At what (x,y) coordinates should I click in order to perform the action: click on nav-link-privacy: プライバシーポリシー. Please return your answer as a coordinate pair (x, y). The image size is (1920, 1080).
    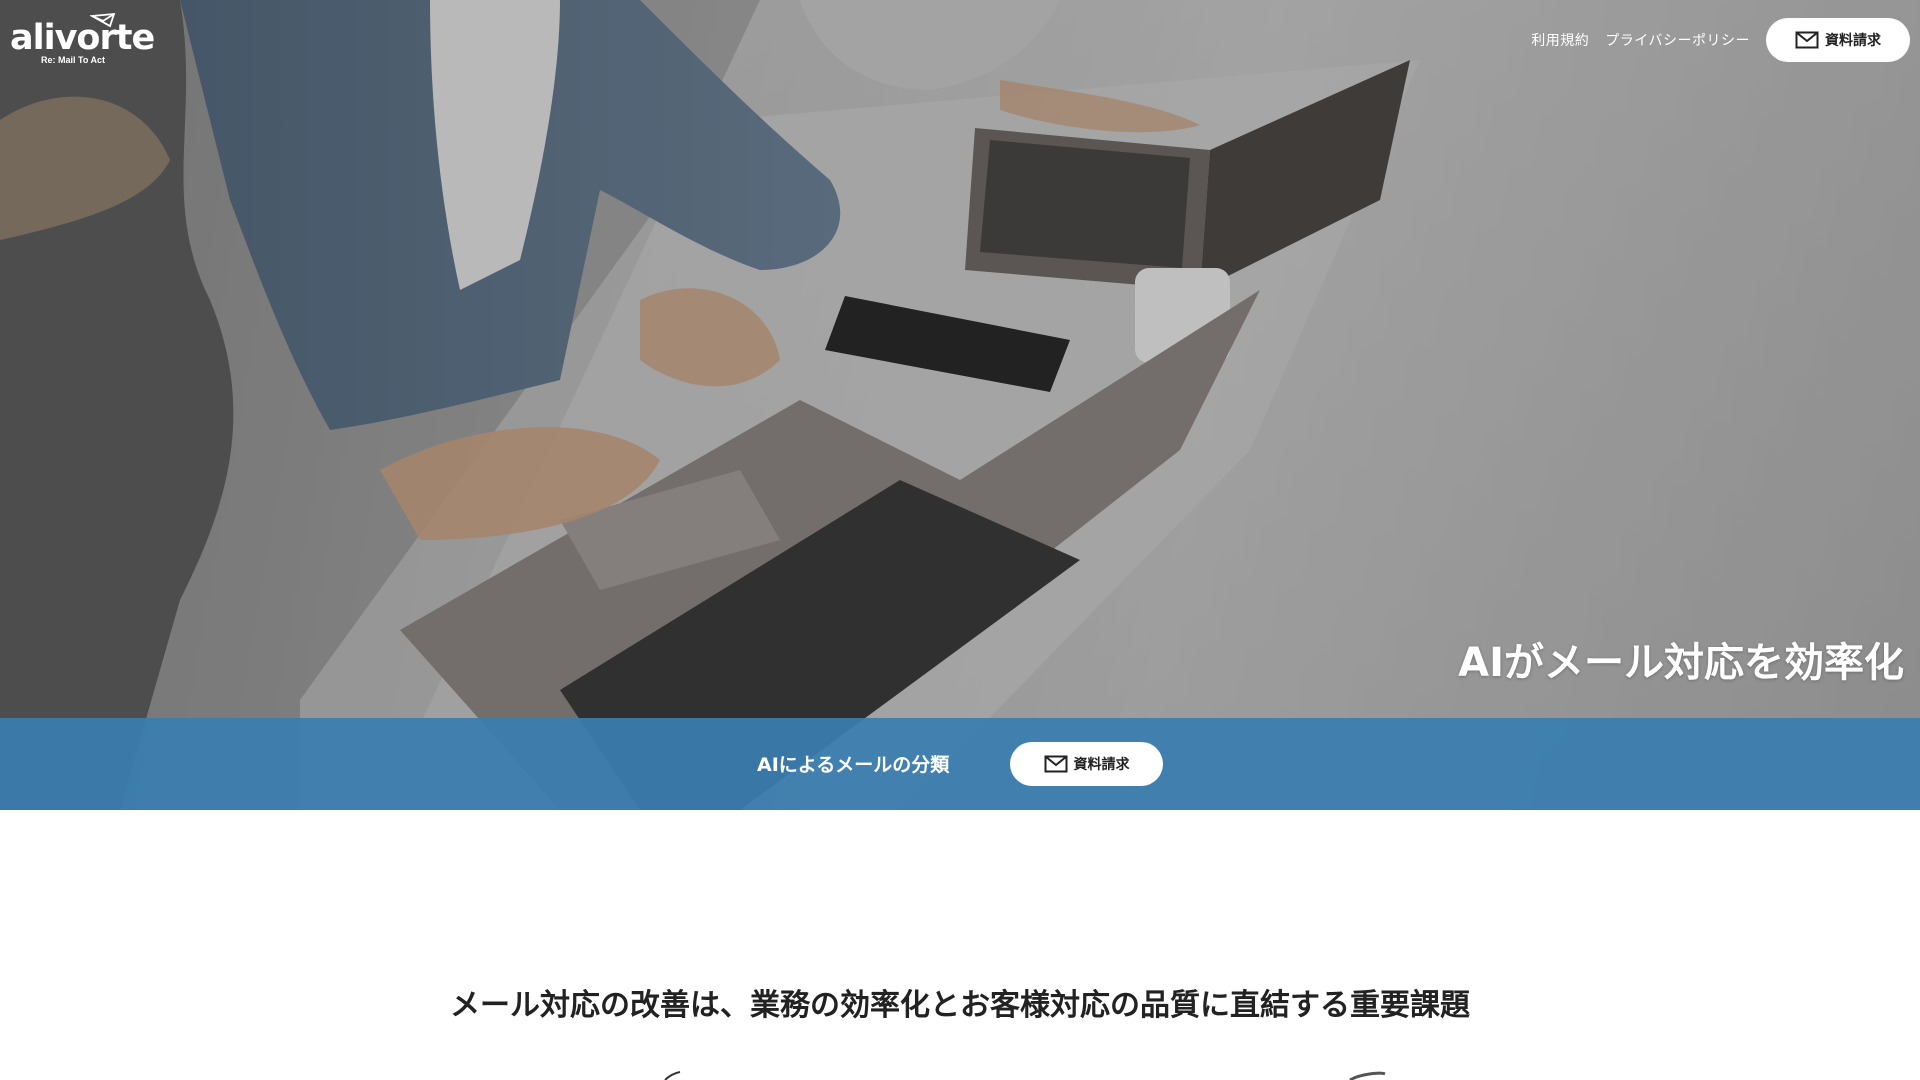
    Looking at the image, I should click on (1677, 40).